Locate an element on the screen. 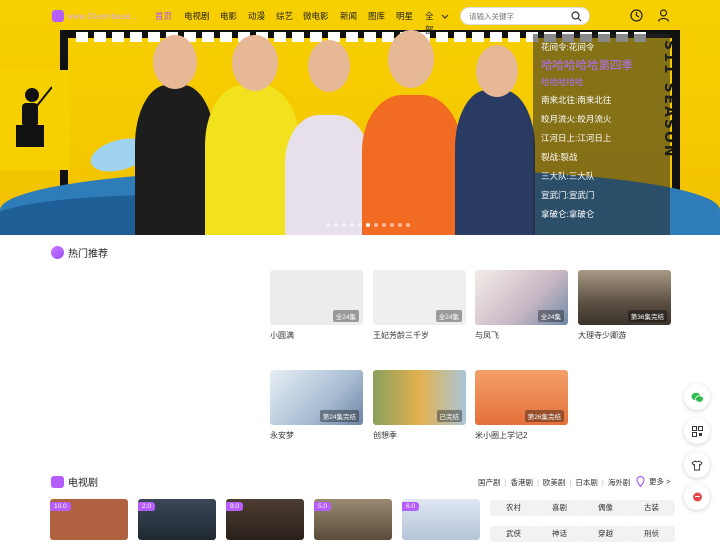 This screenshot has width=720, height=542. video-title: 与凤飞 is located at coordinates (521, 335).